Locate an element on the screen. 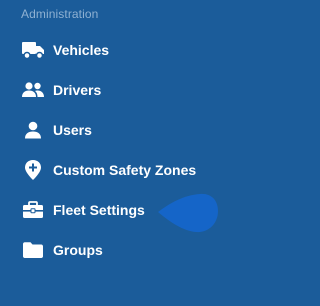 This screenshot has width=320, height=306. users-icon is located at coordinates (33, 90).